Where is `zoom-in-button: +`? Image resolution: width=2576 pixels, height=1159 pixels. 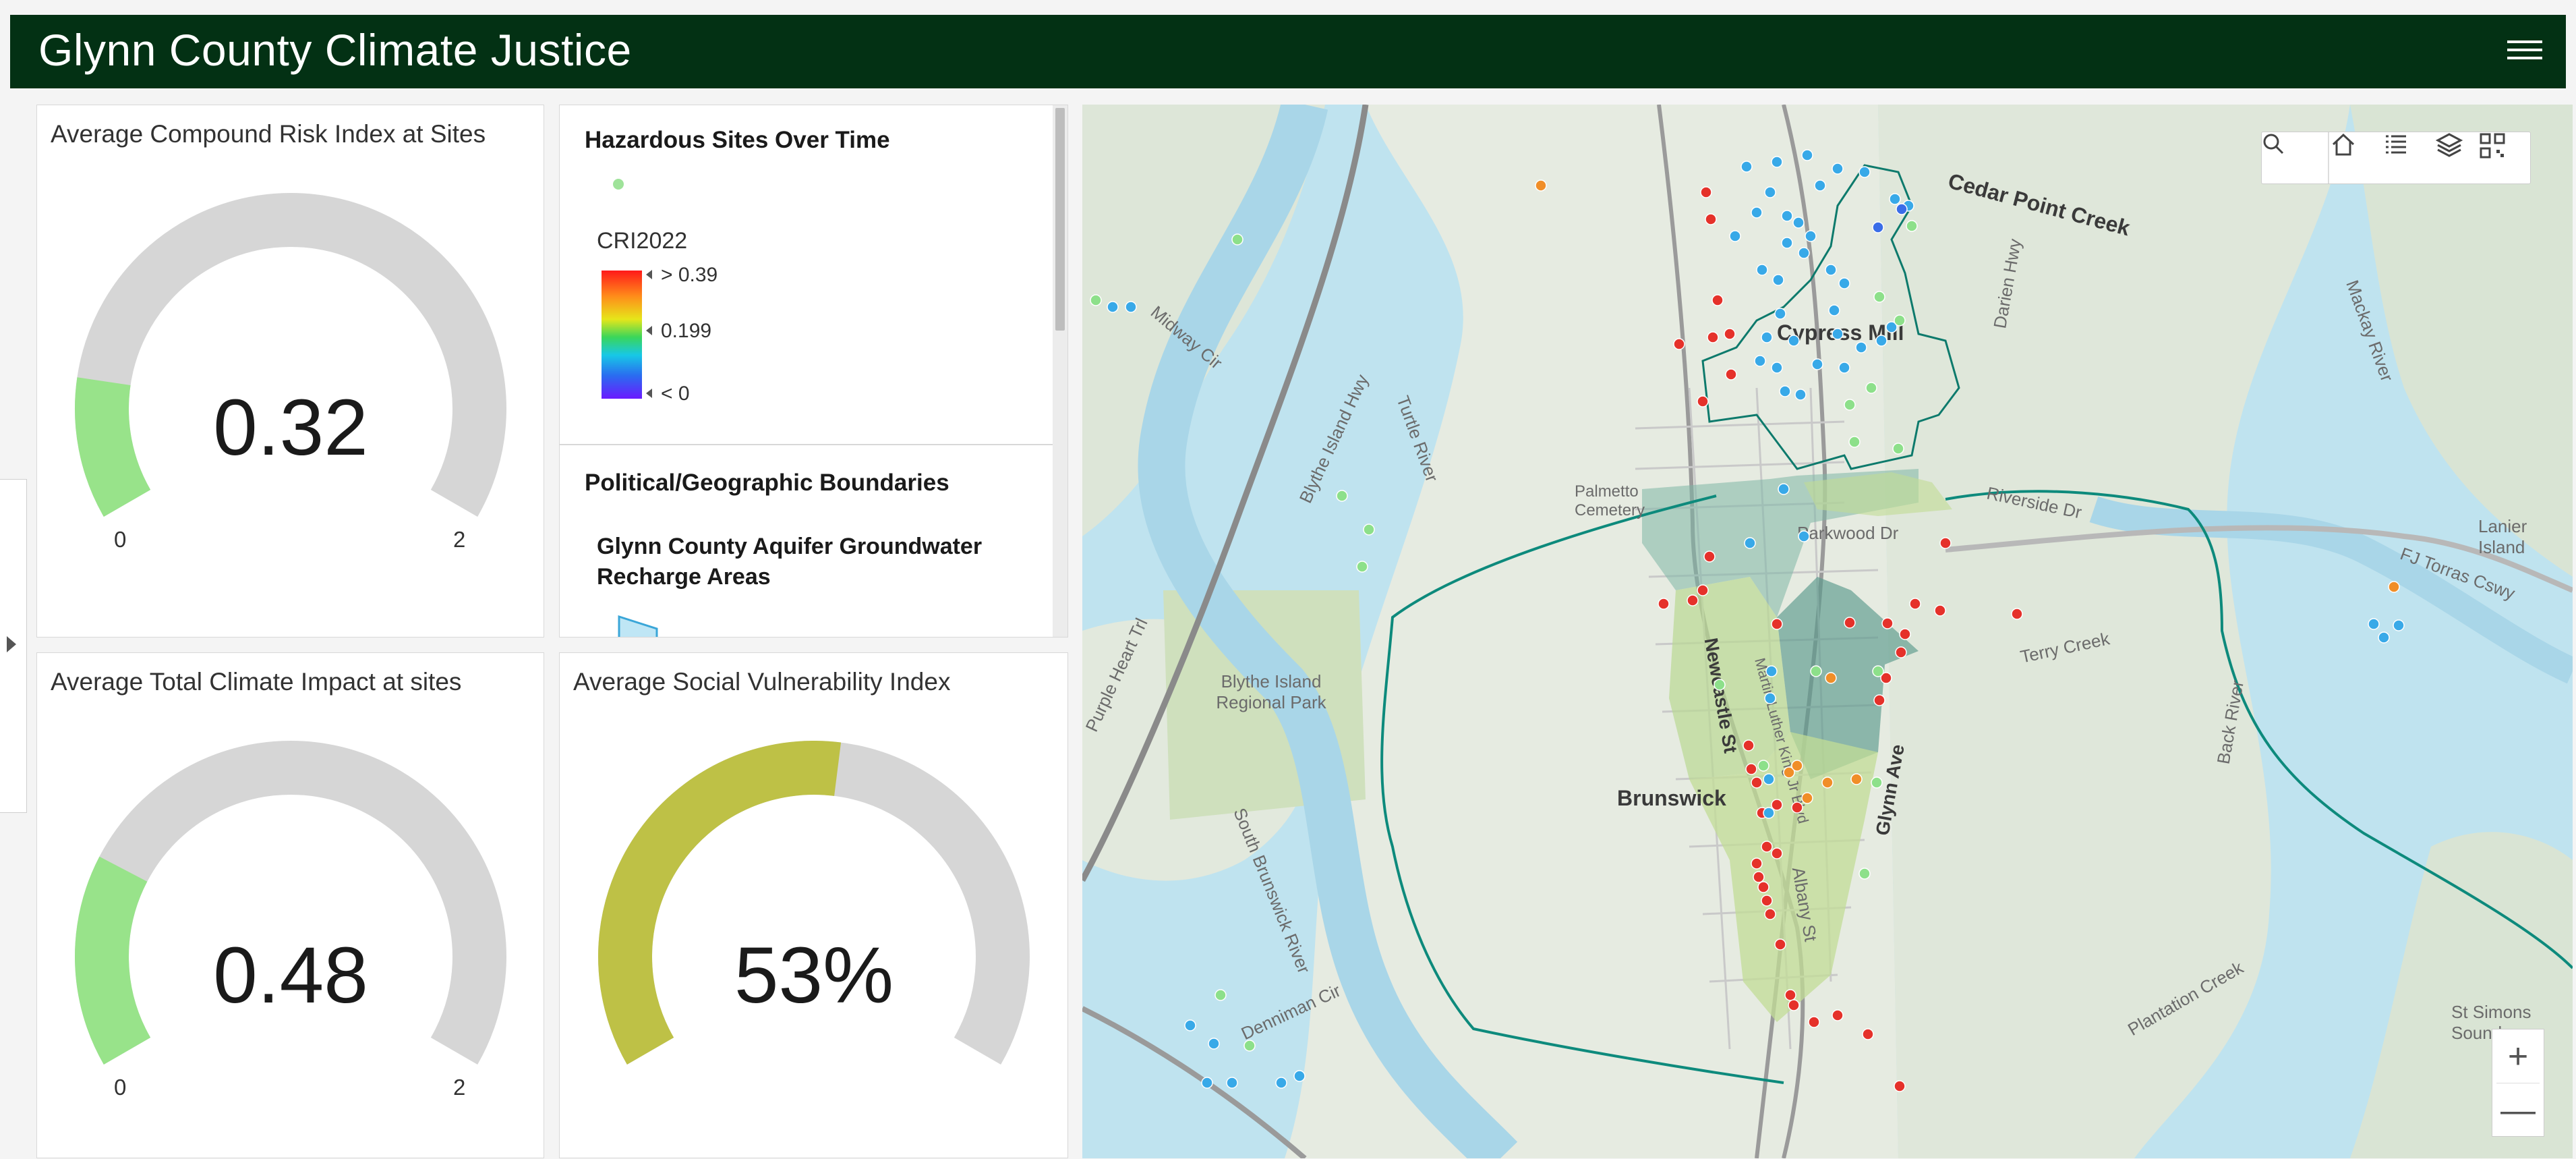
zoom-in-button: + is located at coordinates (2518, 1056).